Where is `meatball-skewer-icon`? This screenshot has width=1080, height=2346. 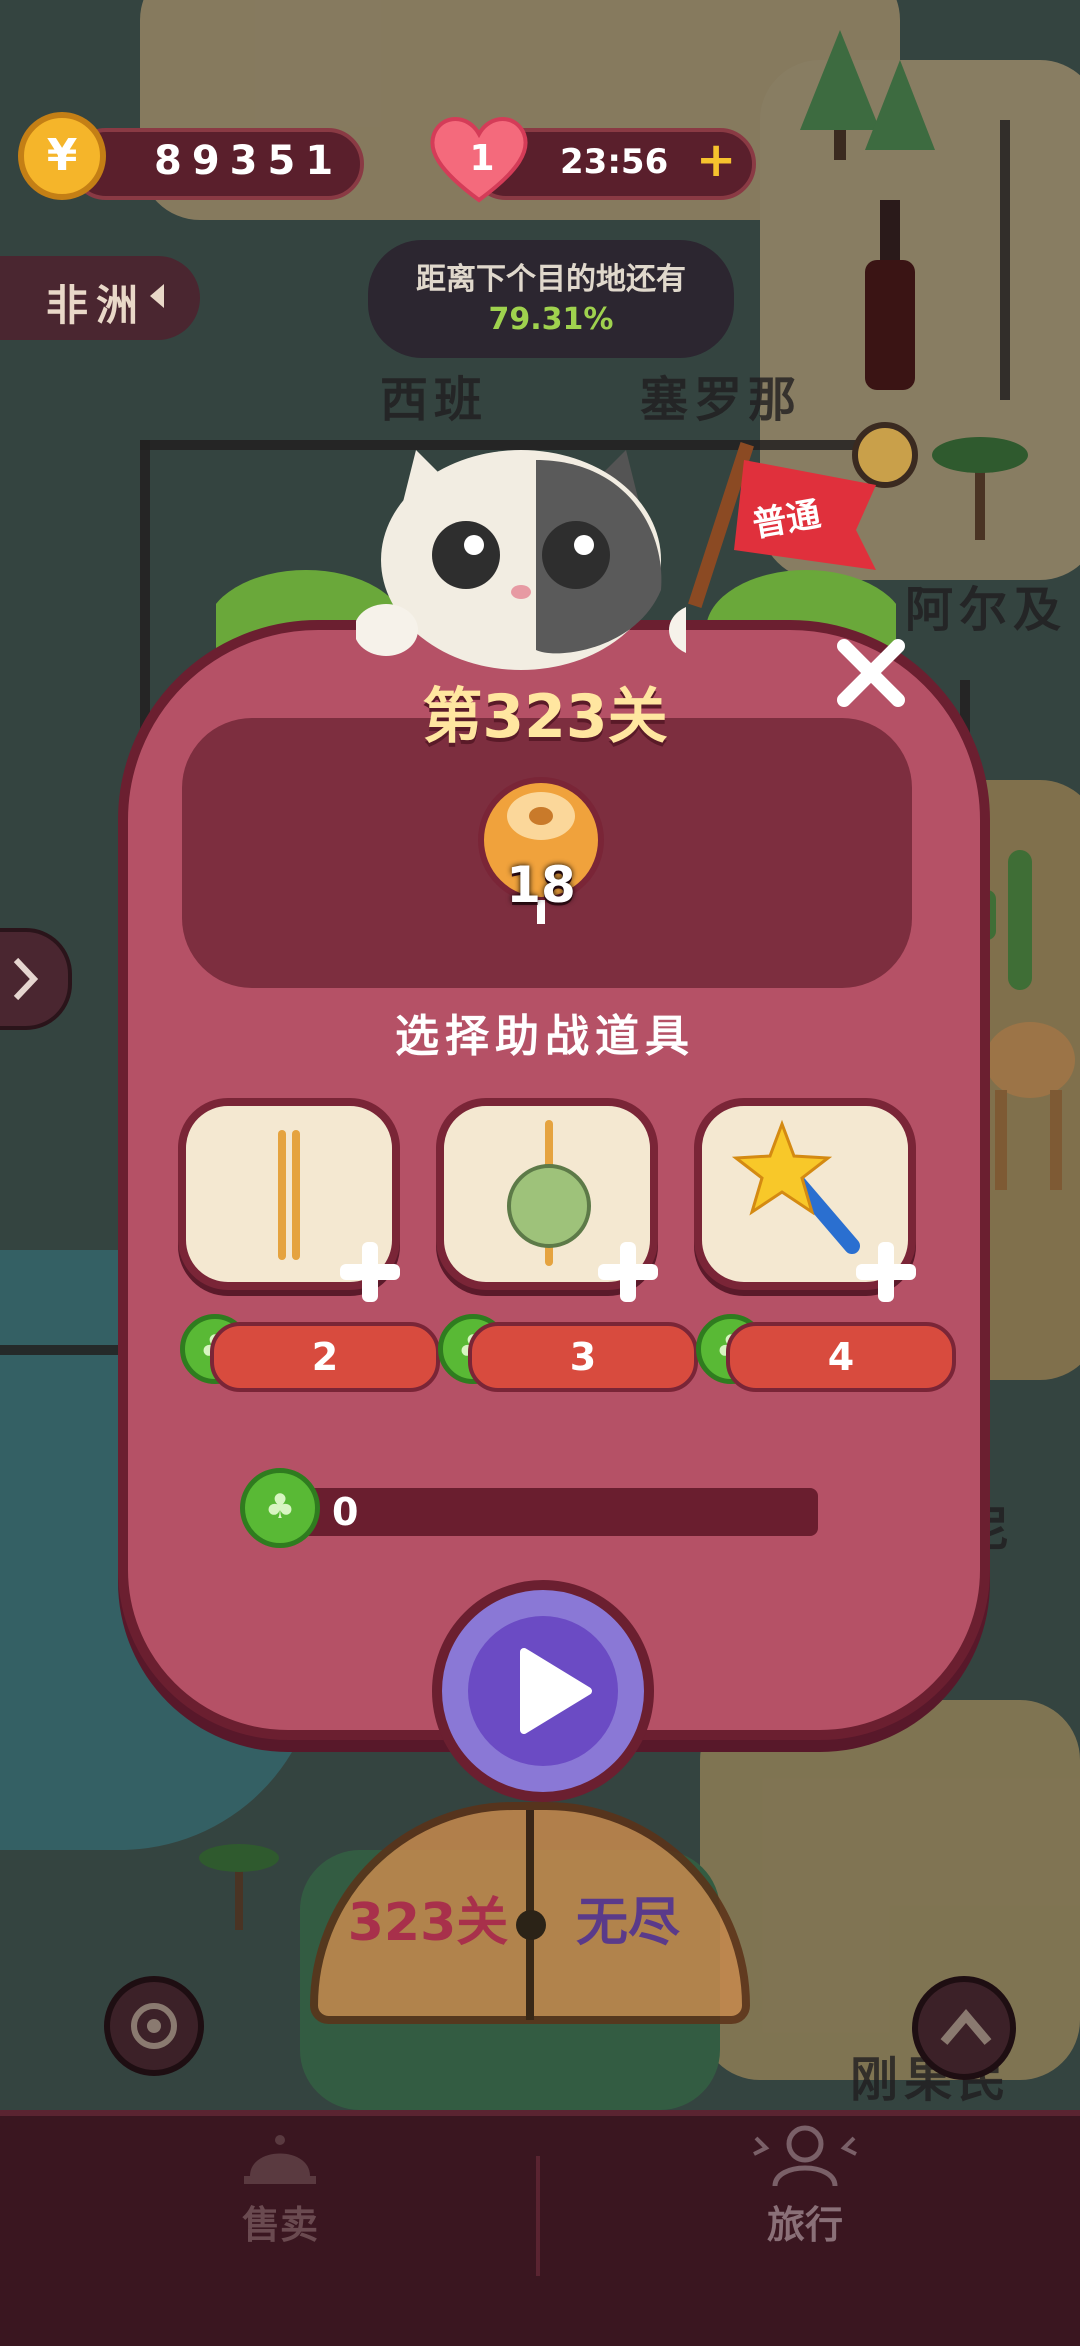 meatball-skewer-icon is located at coordinates (549, 1193).